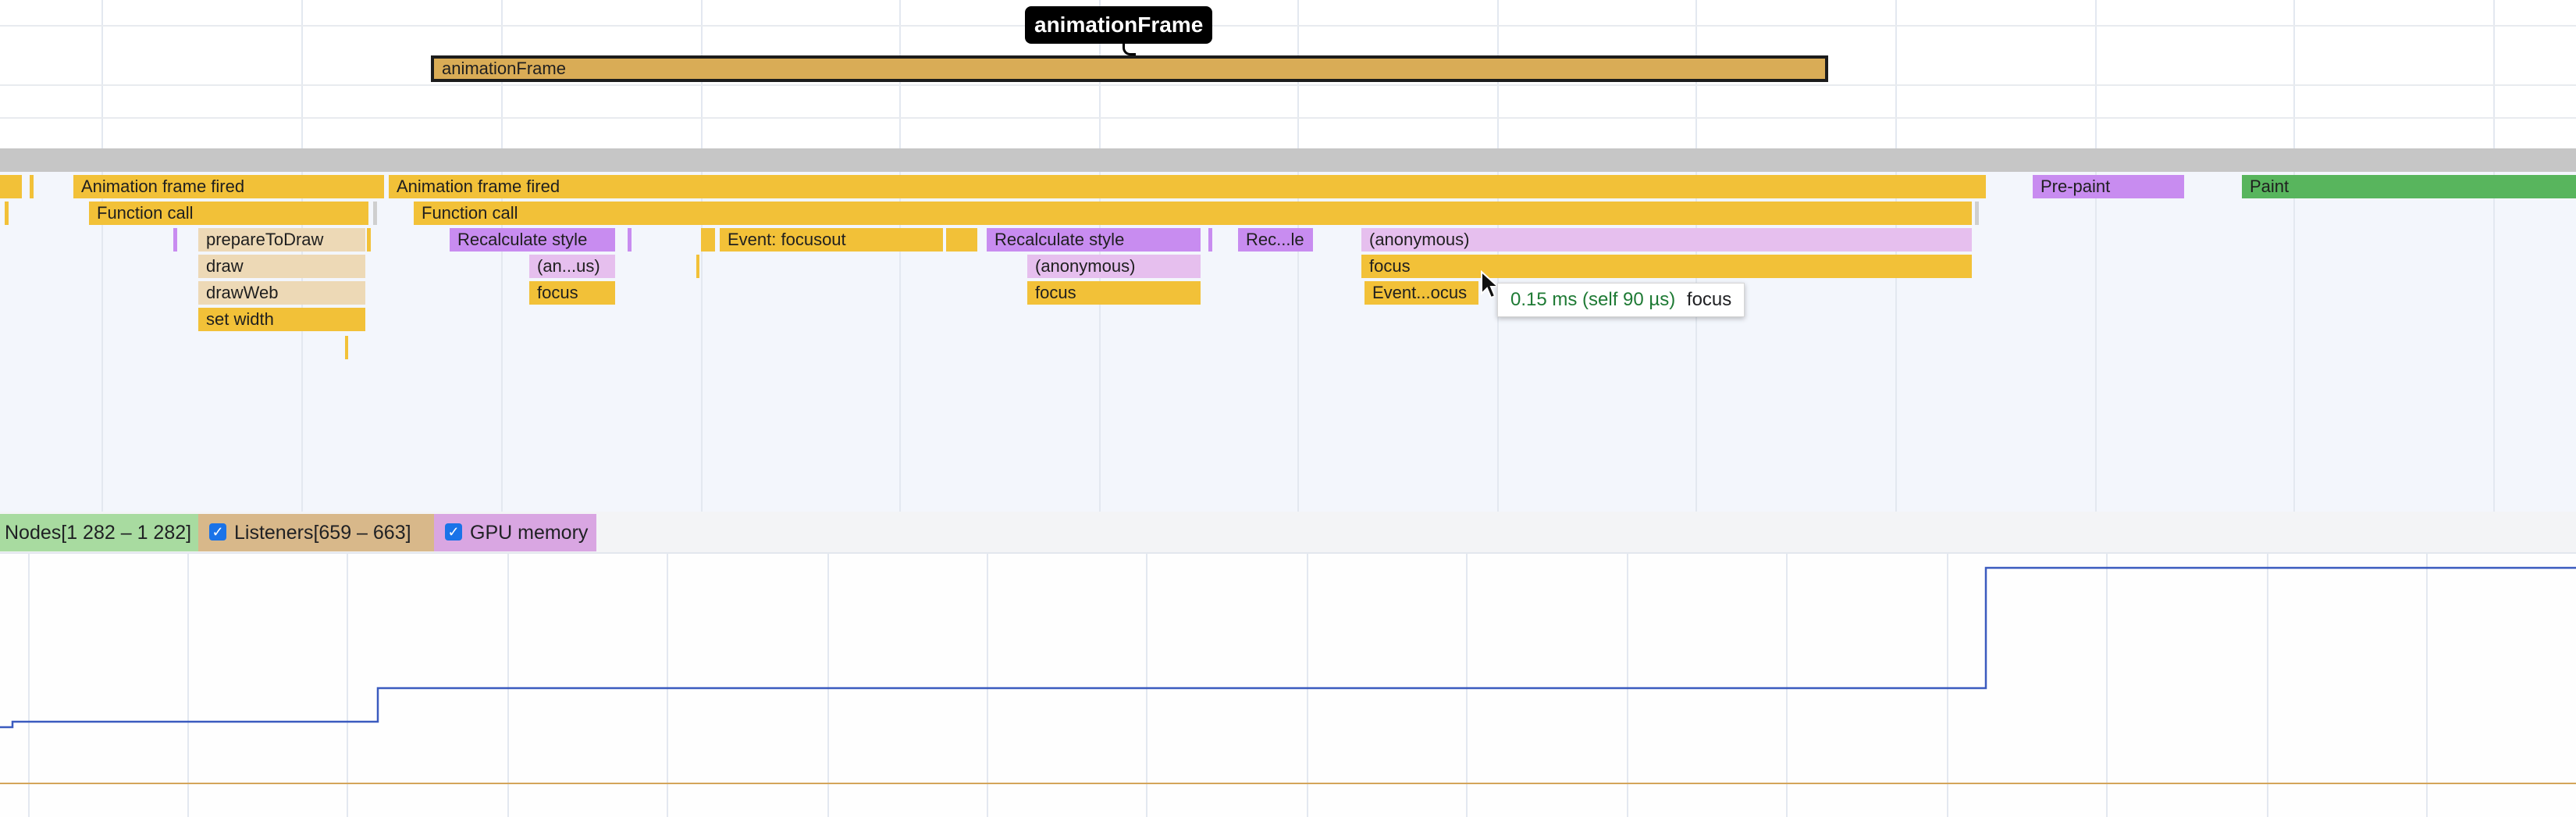 This screenshot has width=2576, height=817. I want to click on flame-entry-event-focus: Event...ocus, so click(1421, 293).